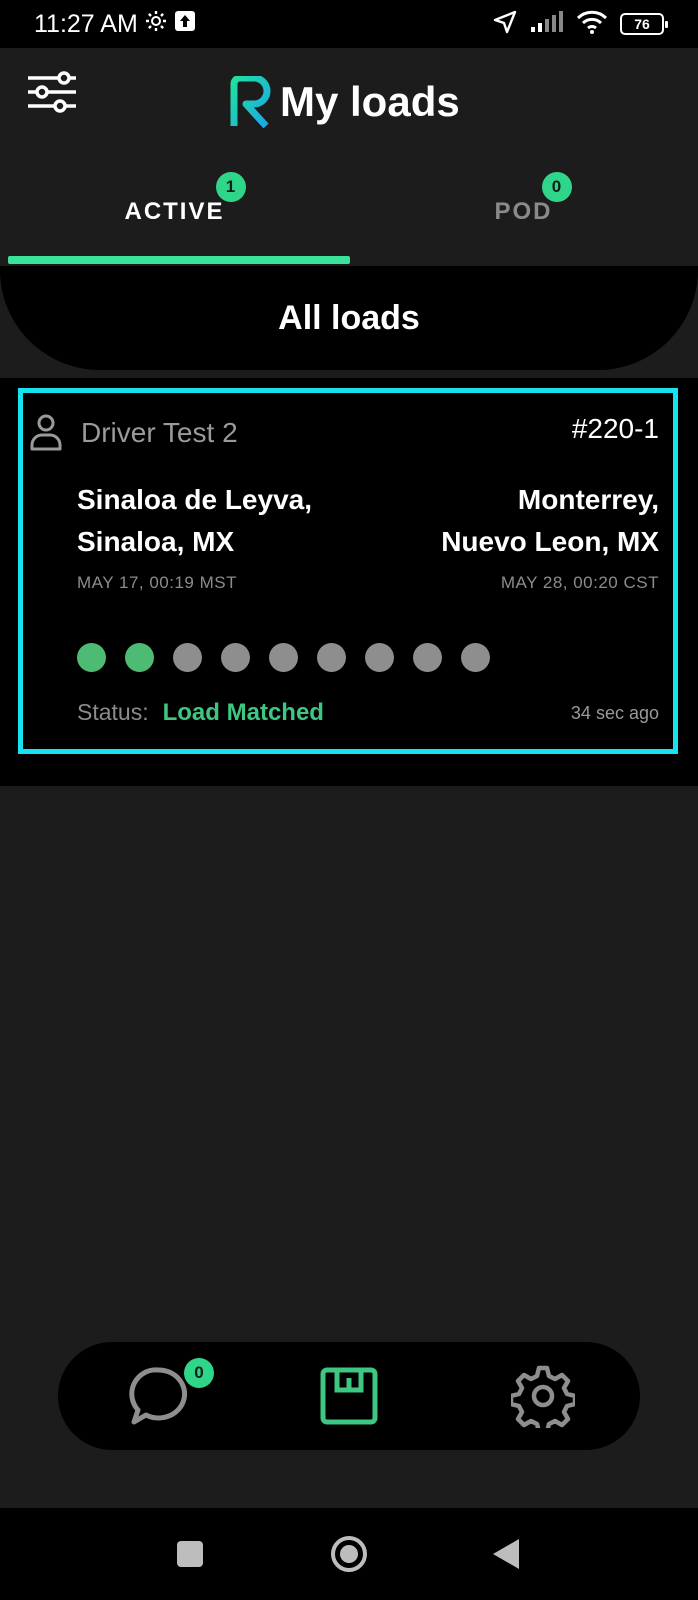 The height and width of the screenshot is (1600, 698). I want to click on bottom-nav: 0, so click(349, 1396).